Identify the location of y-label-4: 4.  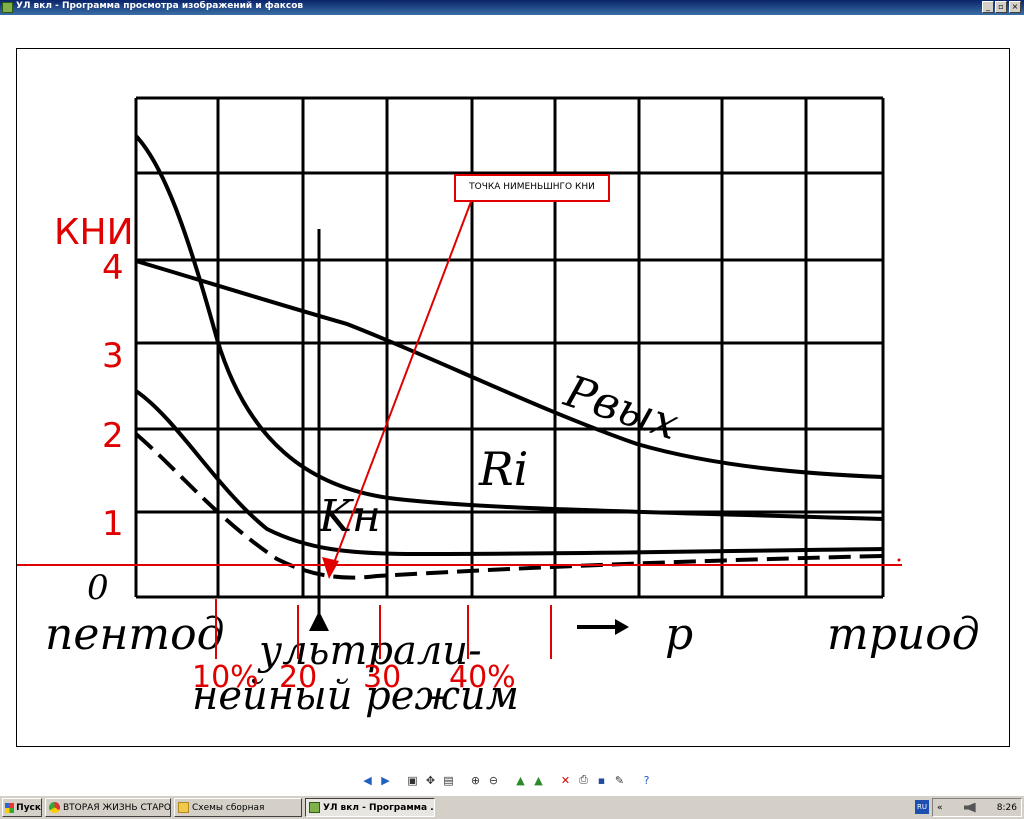
(113, 268).